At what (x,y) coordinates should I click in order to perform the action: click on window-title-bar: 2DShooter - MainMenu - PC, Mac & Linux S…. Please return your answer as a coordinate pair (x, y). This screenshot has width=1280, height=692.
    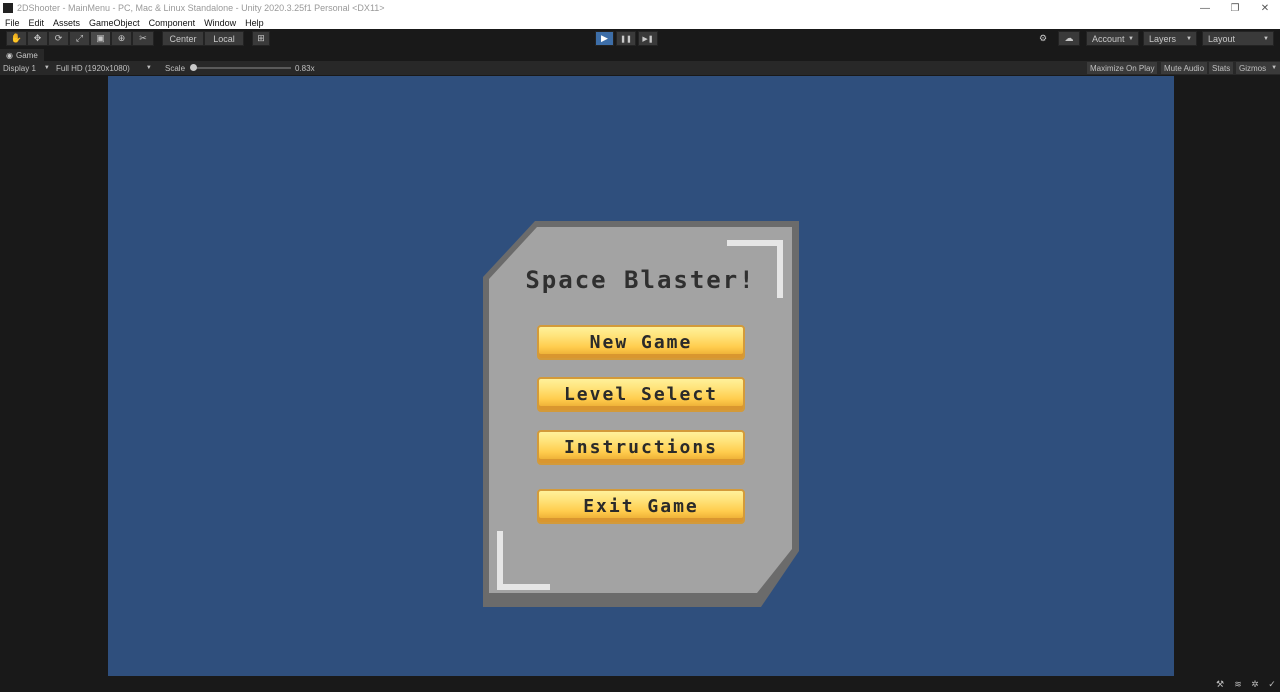
    Looking at the image, I should click on (640, 8).